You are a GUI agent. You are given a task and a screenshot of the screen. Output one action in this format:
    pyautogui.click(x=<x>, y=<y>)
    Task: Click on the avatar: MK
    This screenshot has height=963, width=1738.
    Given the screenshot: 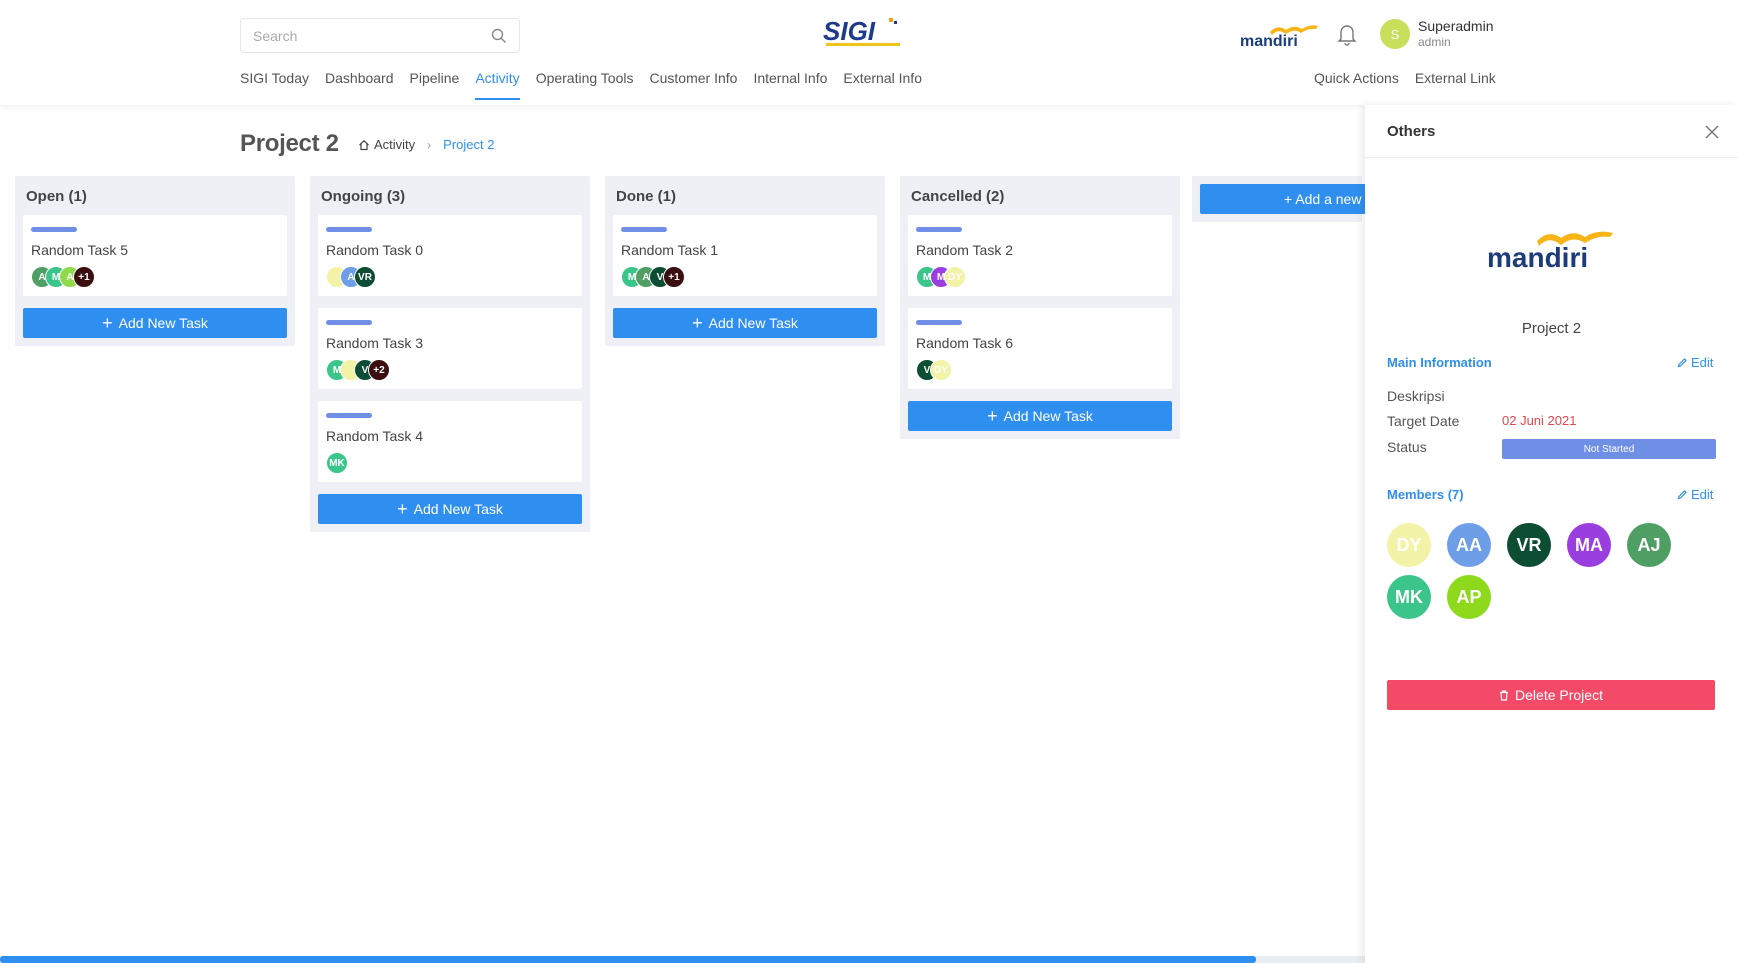 What is the action you would take?
    pyautogui.click(x=337, y=463)
    